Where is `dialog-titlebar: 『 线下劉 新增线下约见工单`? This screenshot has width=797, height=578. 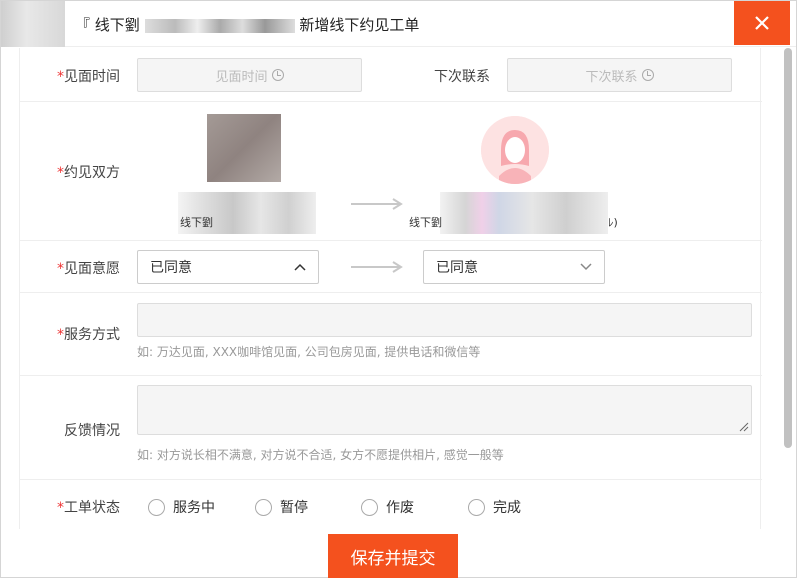
dialog-titlebar: 『 线下劉 新增线下约见工单 is located at coordinates (398, 24).